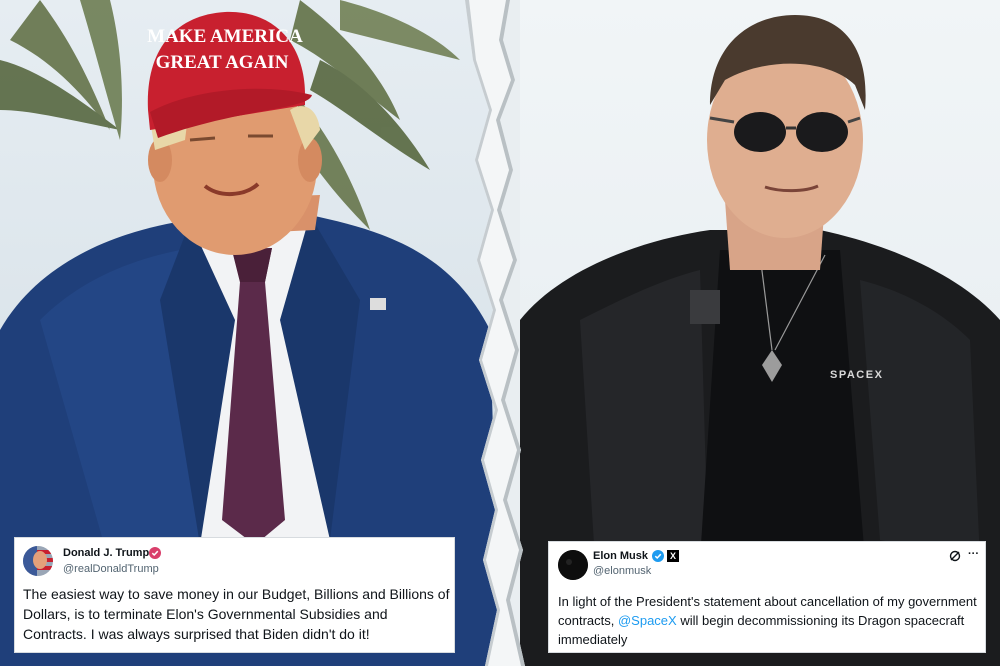 This screenshot has width=1000, height=666. What do you see at coordinates (705, 307) in the screenshot?
I see `jacket-buckle` at bounding box center [705, 307].